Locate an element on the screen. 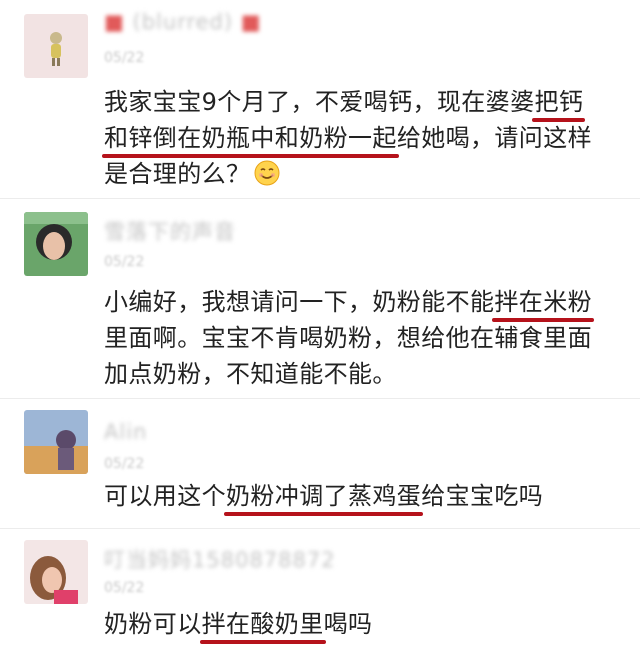 The image size is (640, 657). avatar-figure-icon is located at coordinates (56, 46).